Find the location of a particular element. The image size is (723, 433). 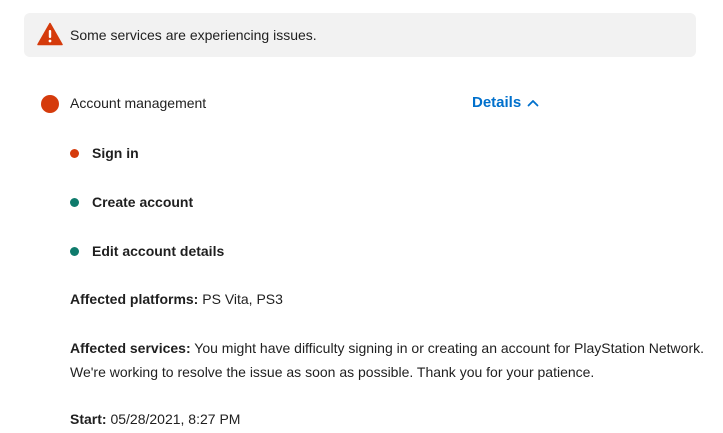

affected-platforms: Affected platforms: PS Vita, PS3 is located at coordinates (390, 299).